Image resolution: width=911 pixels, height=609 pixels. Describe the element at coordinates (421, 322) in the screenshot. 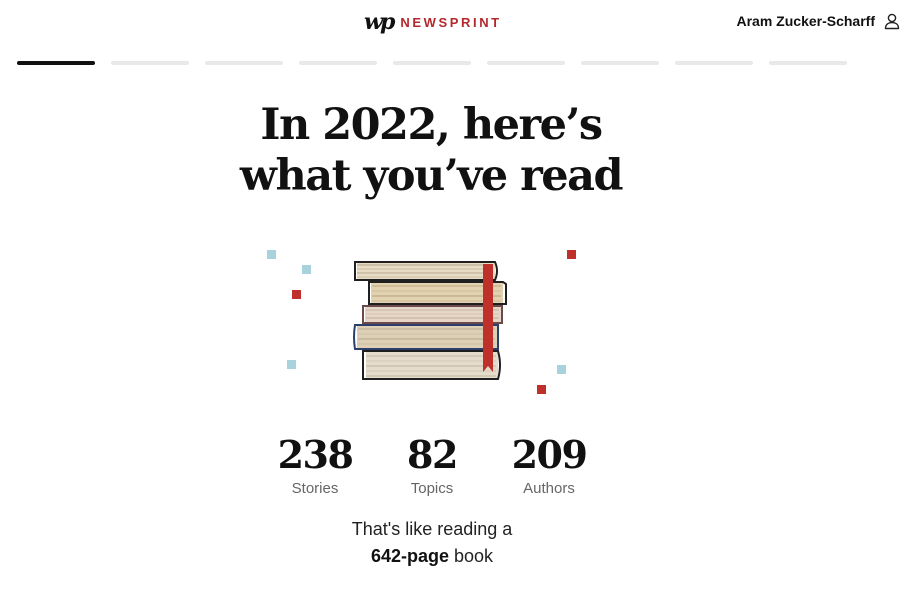

I see `book-stack-icon` at that location.